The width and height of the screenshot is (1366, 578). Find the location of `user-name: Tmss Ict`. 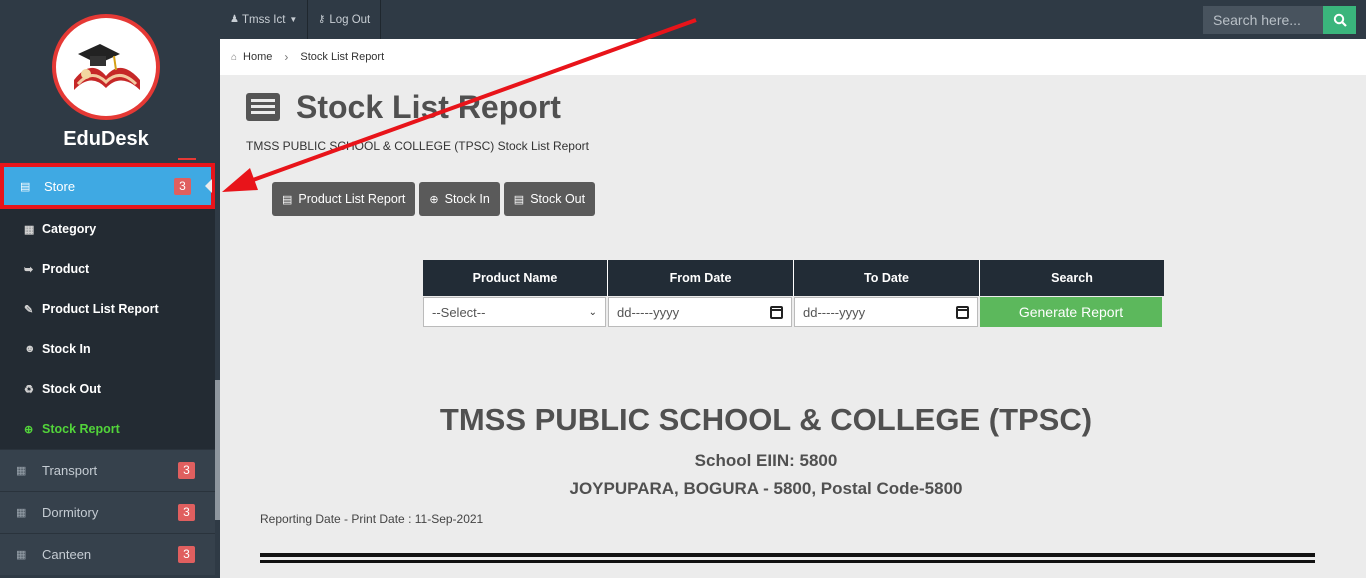

user-name: Tmss Ict is located at coordinates (263, 19).